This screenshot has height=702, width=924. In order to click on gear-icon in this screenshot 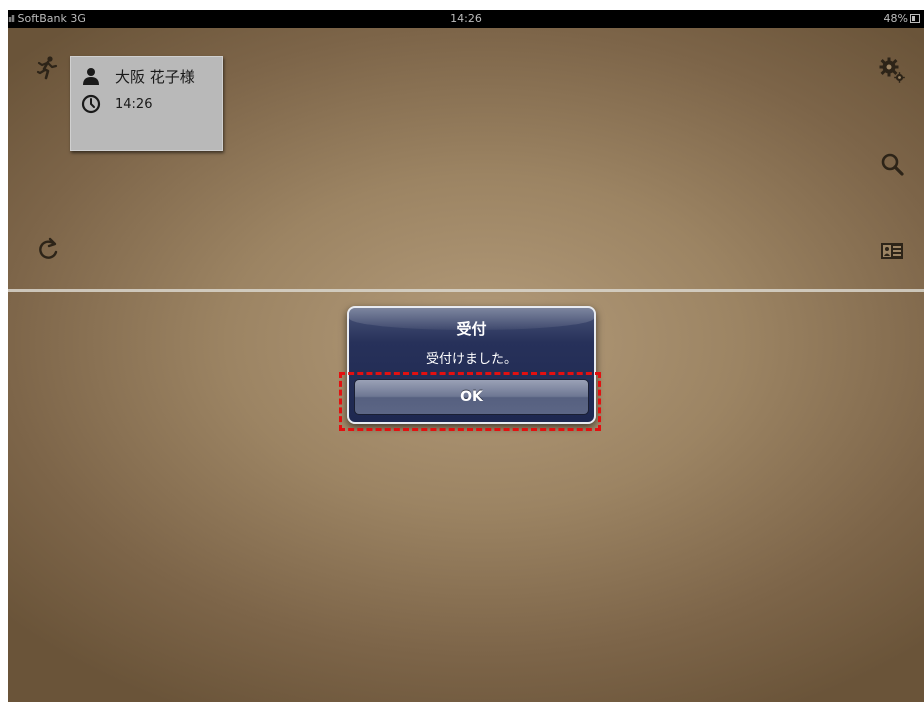, I will do `click(892, 70)`.